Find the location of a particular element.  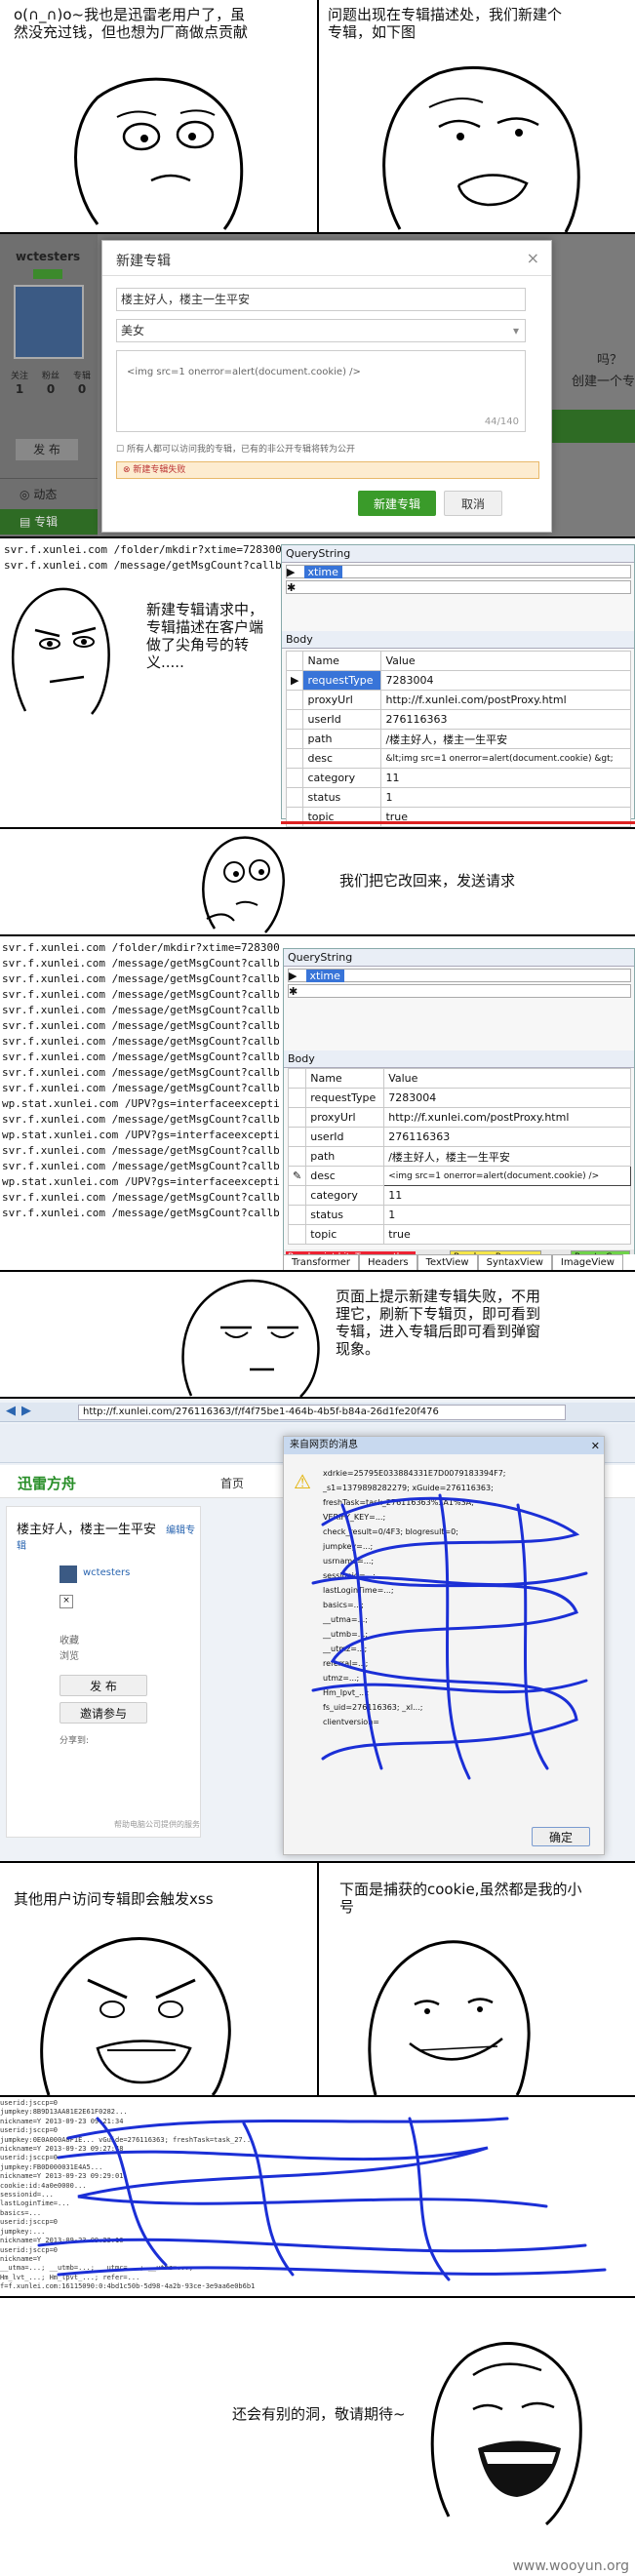

nav-home: 首页 is located at coordinates (232, 1483).